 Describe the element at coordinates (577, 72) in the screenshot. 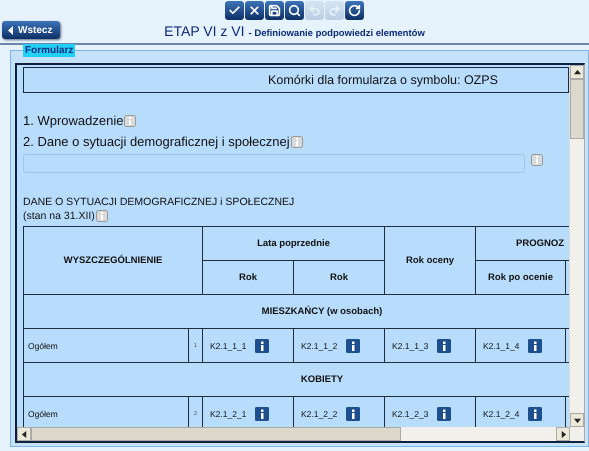

I see `scroll-up-icon` at that location.